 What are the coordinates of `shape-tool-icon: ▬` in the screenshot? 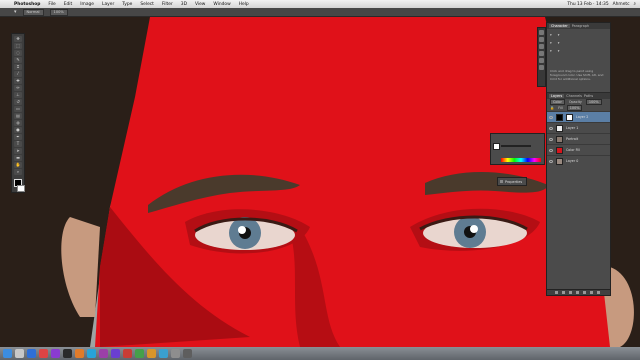 It's located at (18, 158).